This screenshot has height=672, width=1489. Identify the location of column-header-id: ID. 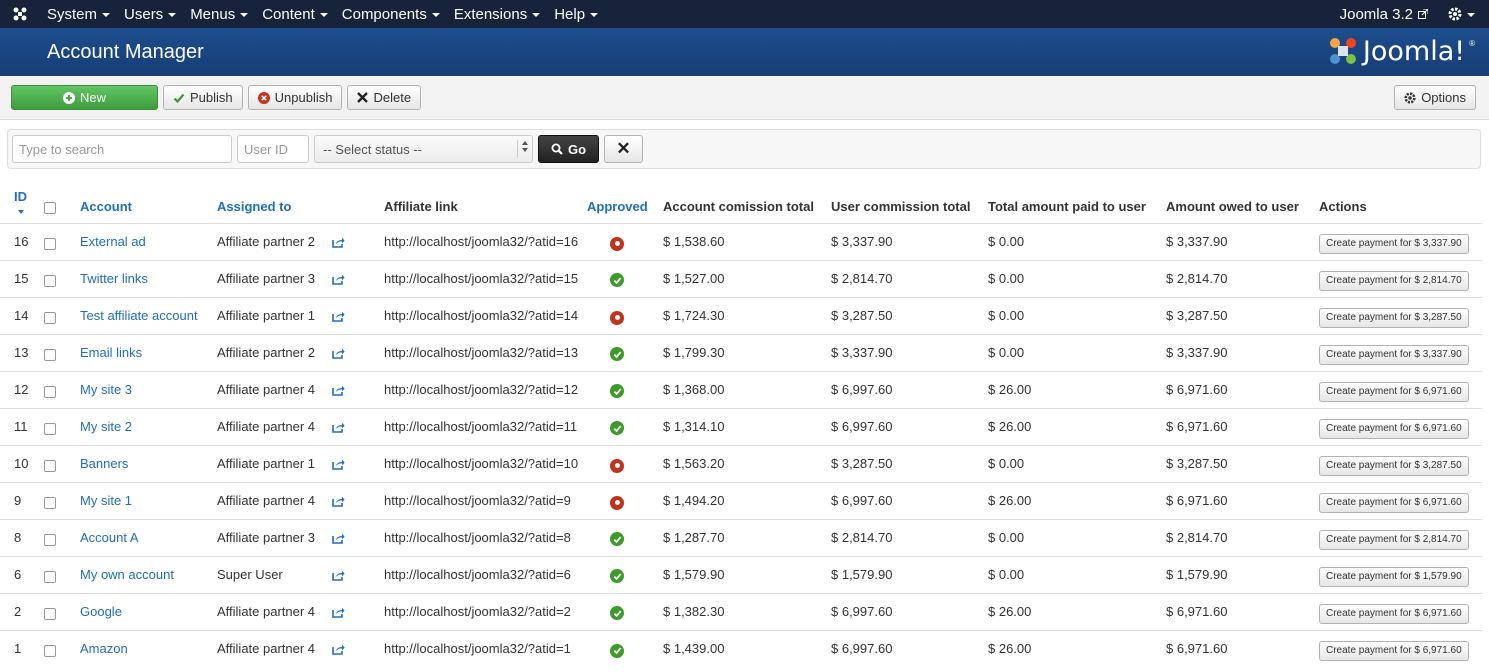
(18, 199).